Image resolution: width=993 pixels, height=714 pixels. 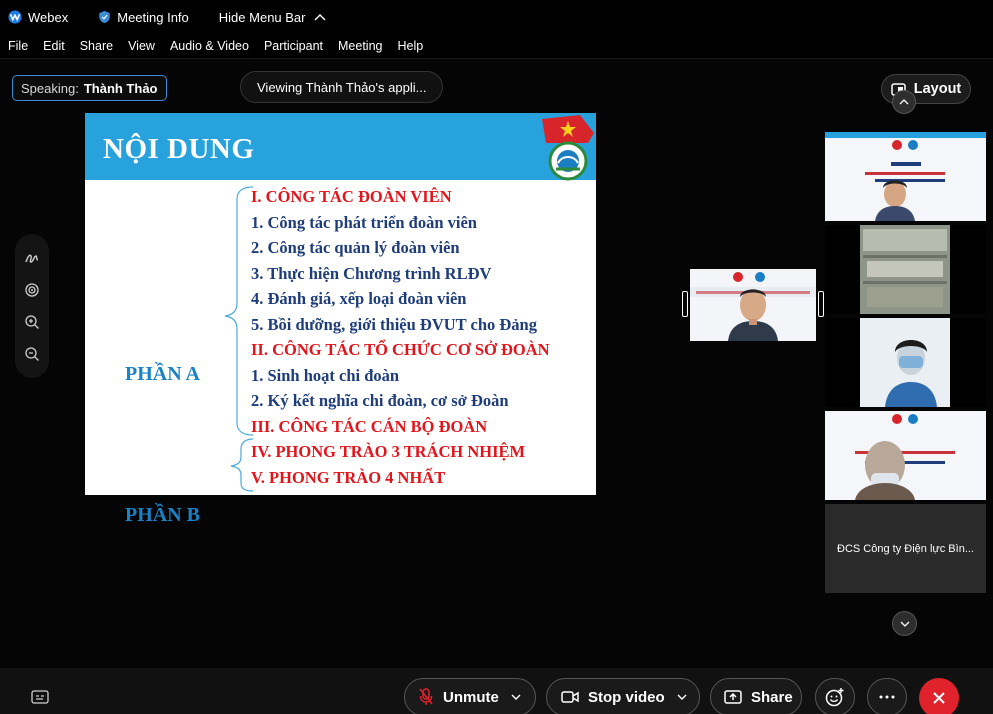 I want to click on zoom-out-icon, so click(x=32, y=354).